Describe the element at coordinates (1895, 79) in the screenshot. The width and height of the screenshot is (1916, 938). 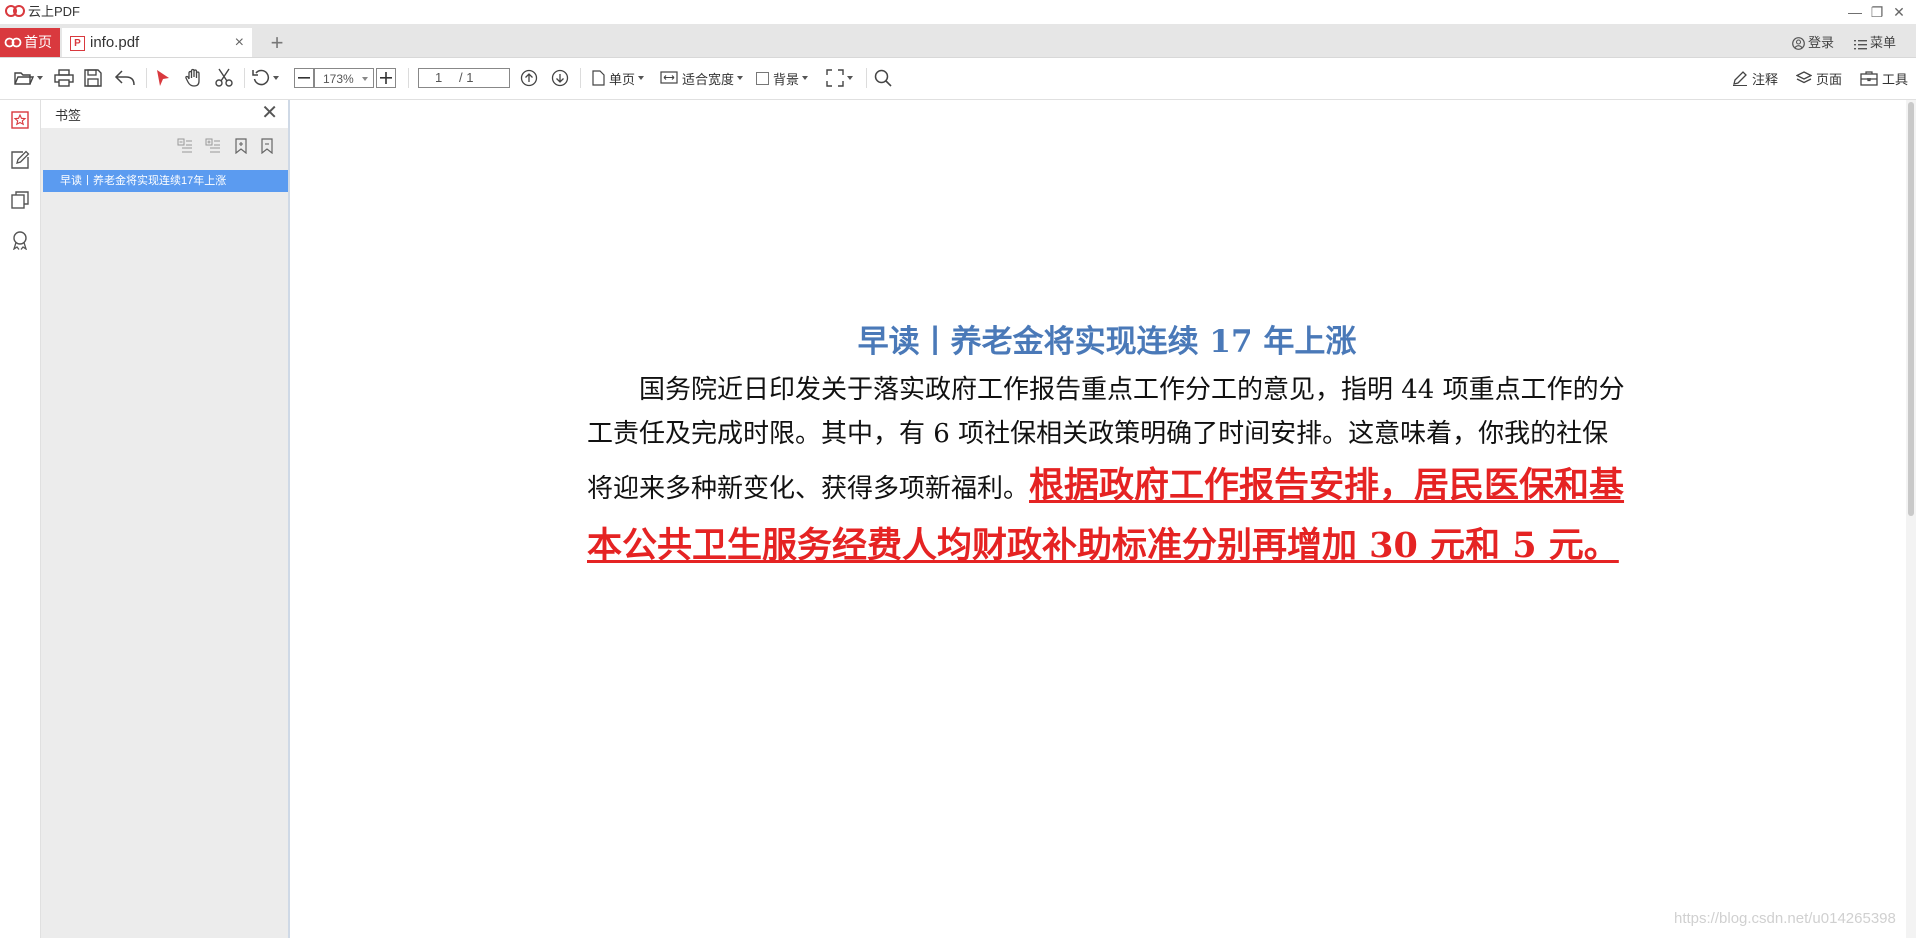
I see `tools-label: 工具` at that location.